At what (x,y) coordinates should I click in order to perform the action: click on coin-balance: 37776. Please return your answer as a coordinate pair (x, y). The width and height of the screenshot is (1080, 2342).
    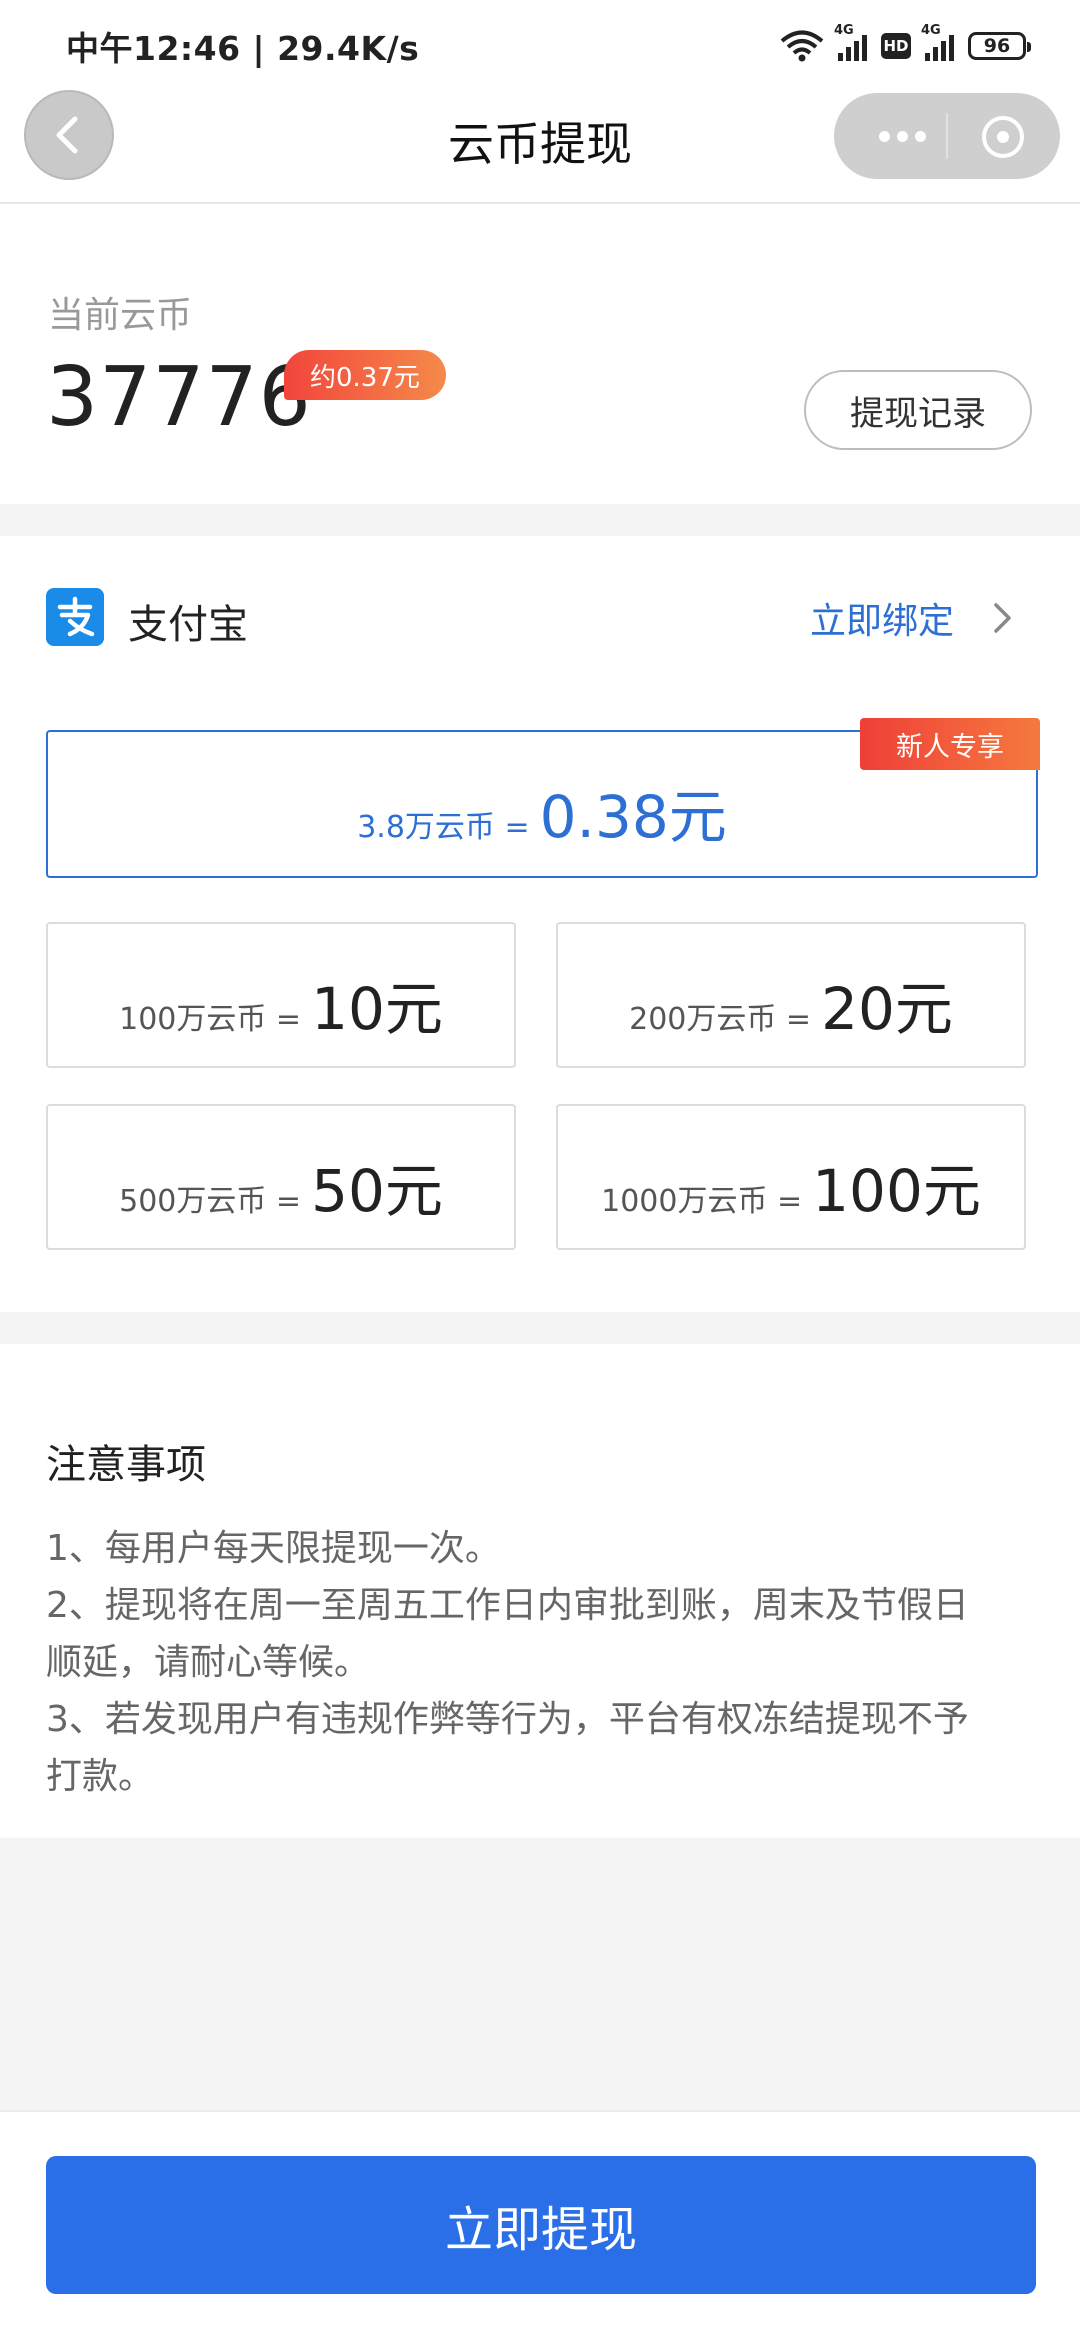
    Looking at the image, I should click on (179, 397).